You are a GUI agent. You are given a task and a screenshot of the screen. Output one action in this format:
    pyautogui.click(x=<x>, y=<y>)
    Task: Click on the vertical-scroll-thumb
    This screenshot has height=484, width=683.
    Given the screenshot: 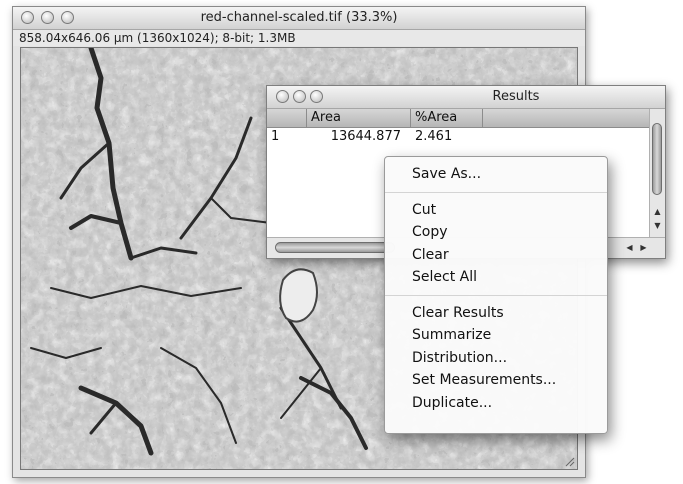 What is the action you would take?
    pyautogui.click(x=657, y=159)
    